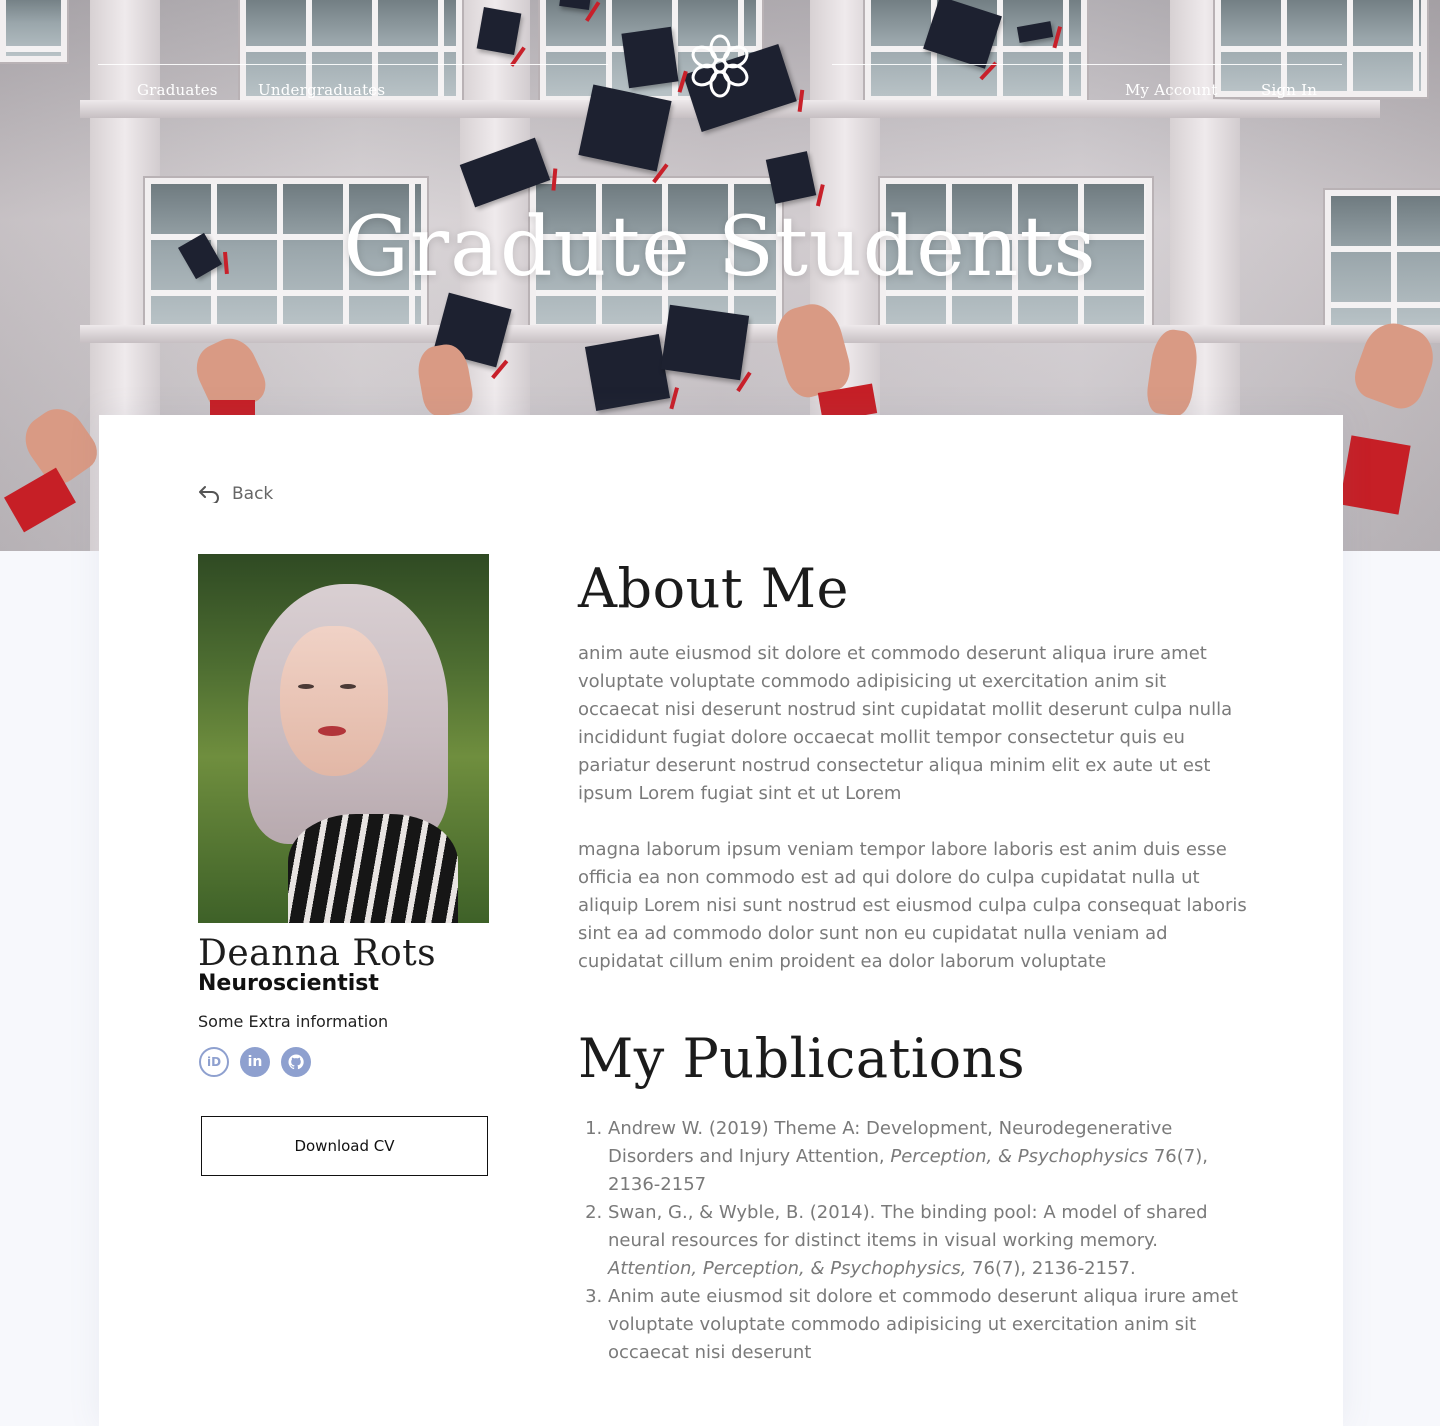 This screenshot has width=1440, height=1426. Describe the element at coordinates (321, 90) in the screenshot. I see `nav-link-undergraduates: Undergraduates` at that location.